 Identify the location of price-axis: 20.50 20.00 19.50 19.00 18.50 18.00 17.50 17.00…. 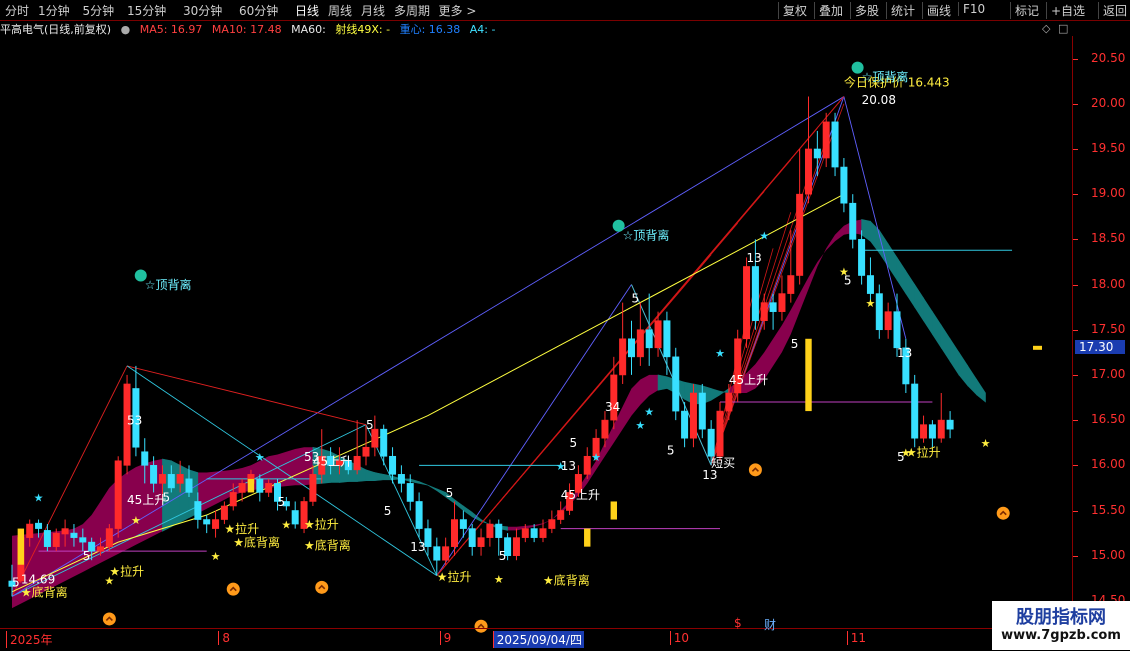
(1101, 332).